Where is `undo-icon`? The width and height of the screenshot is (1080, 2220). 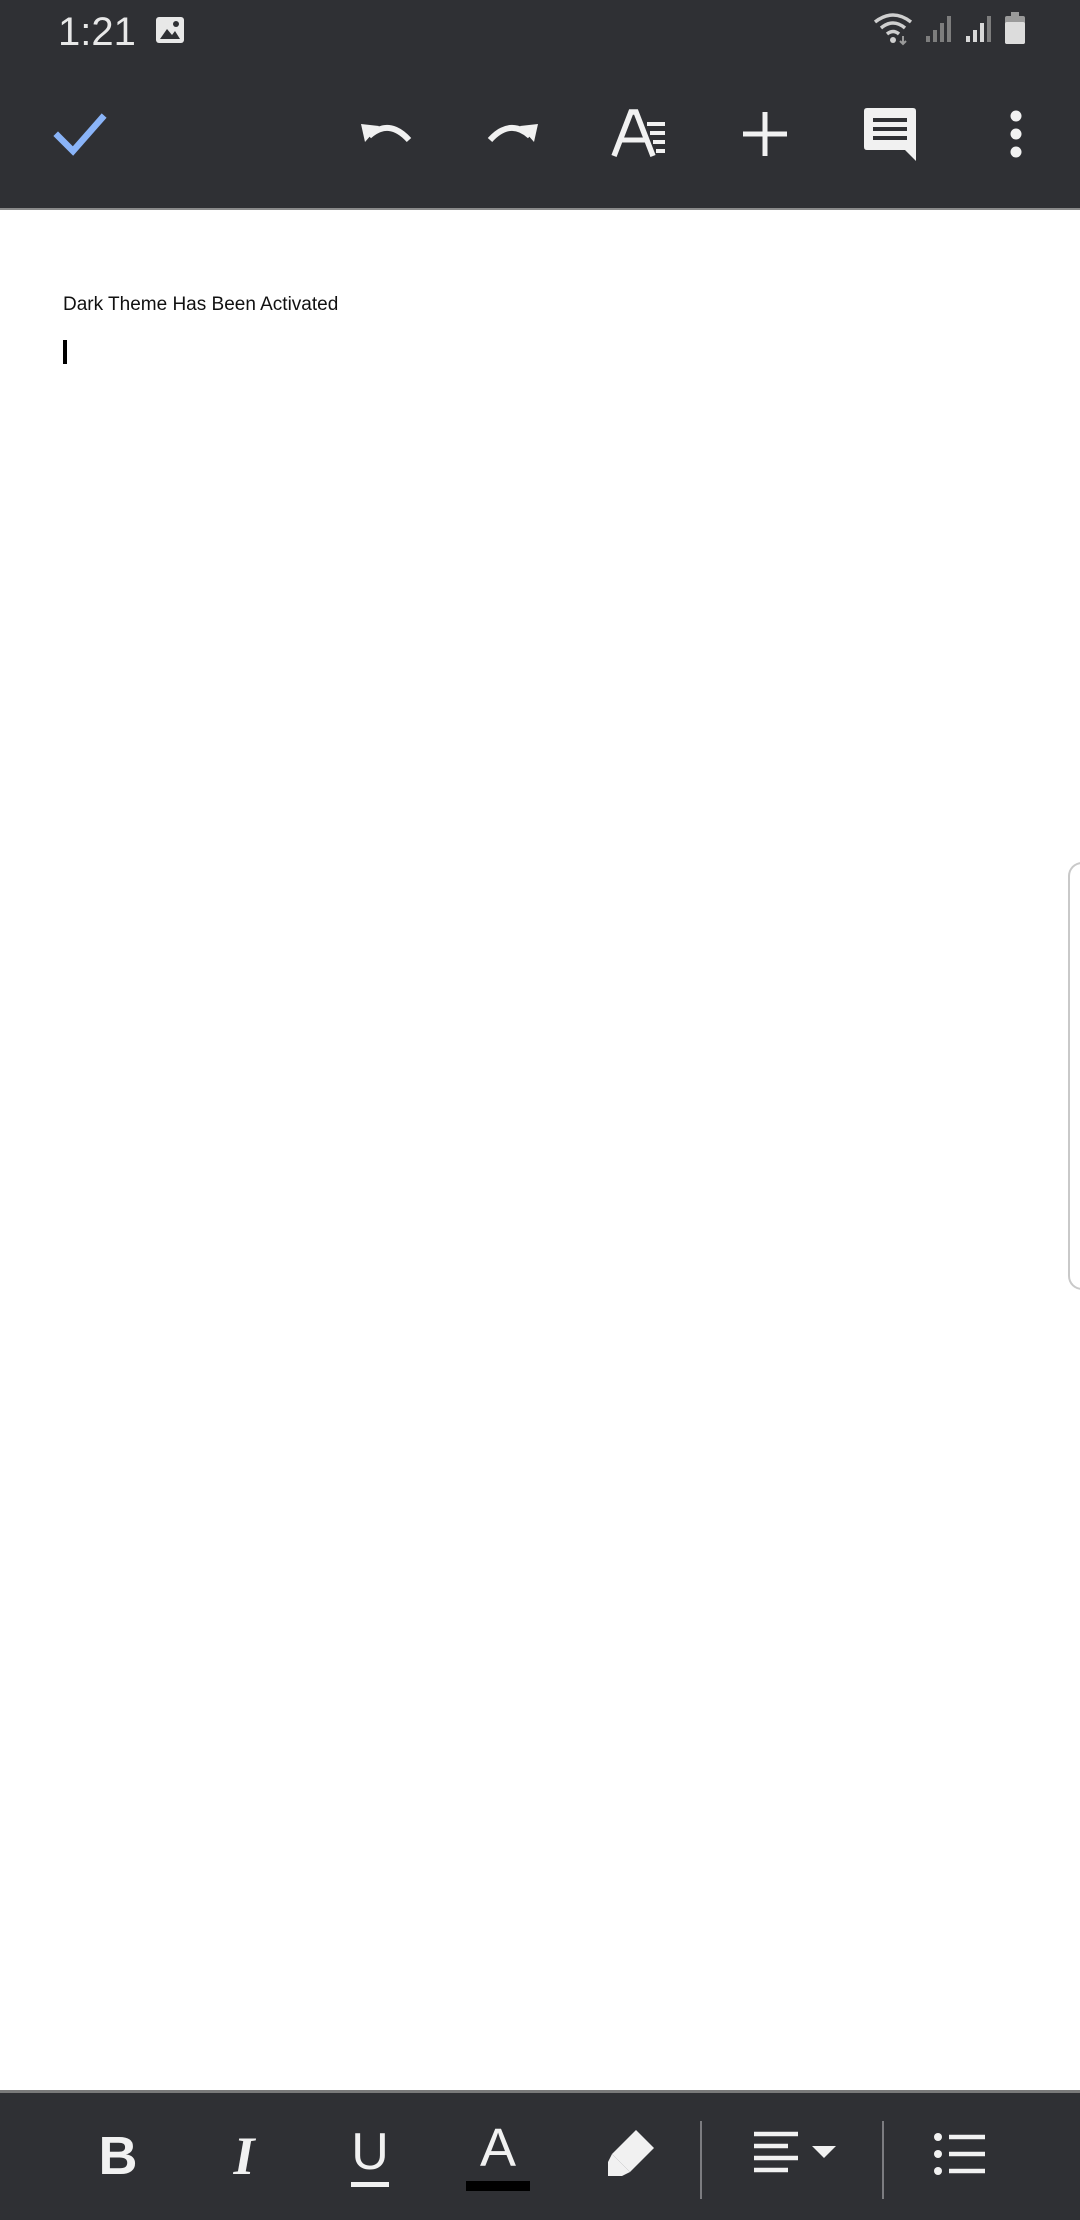
undo-icon is located at coordinates (387, 136).